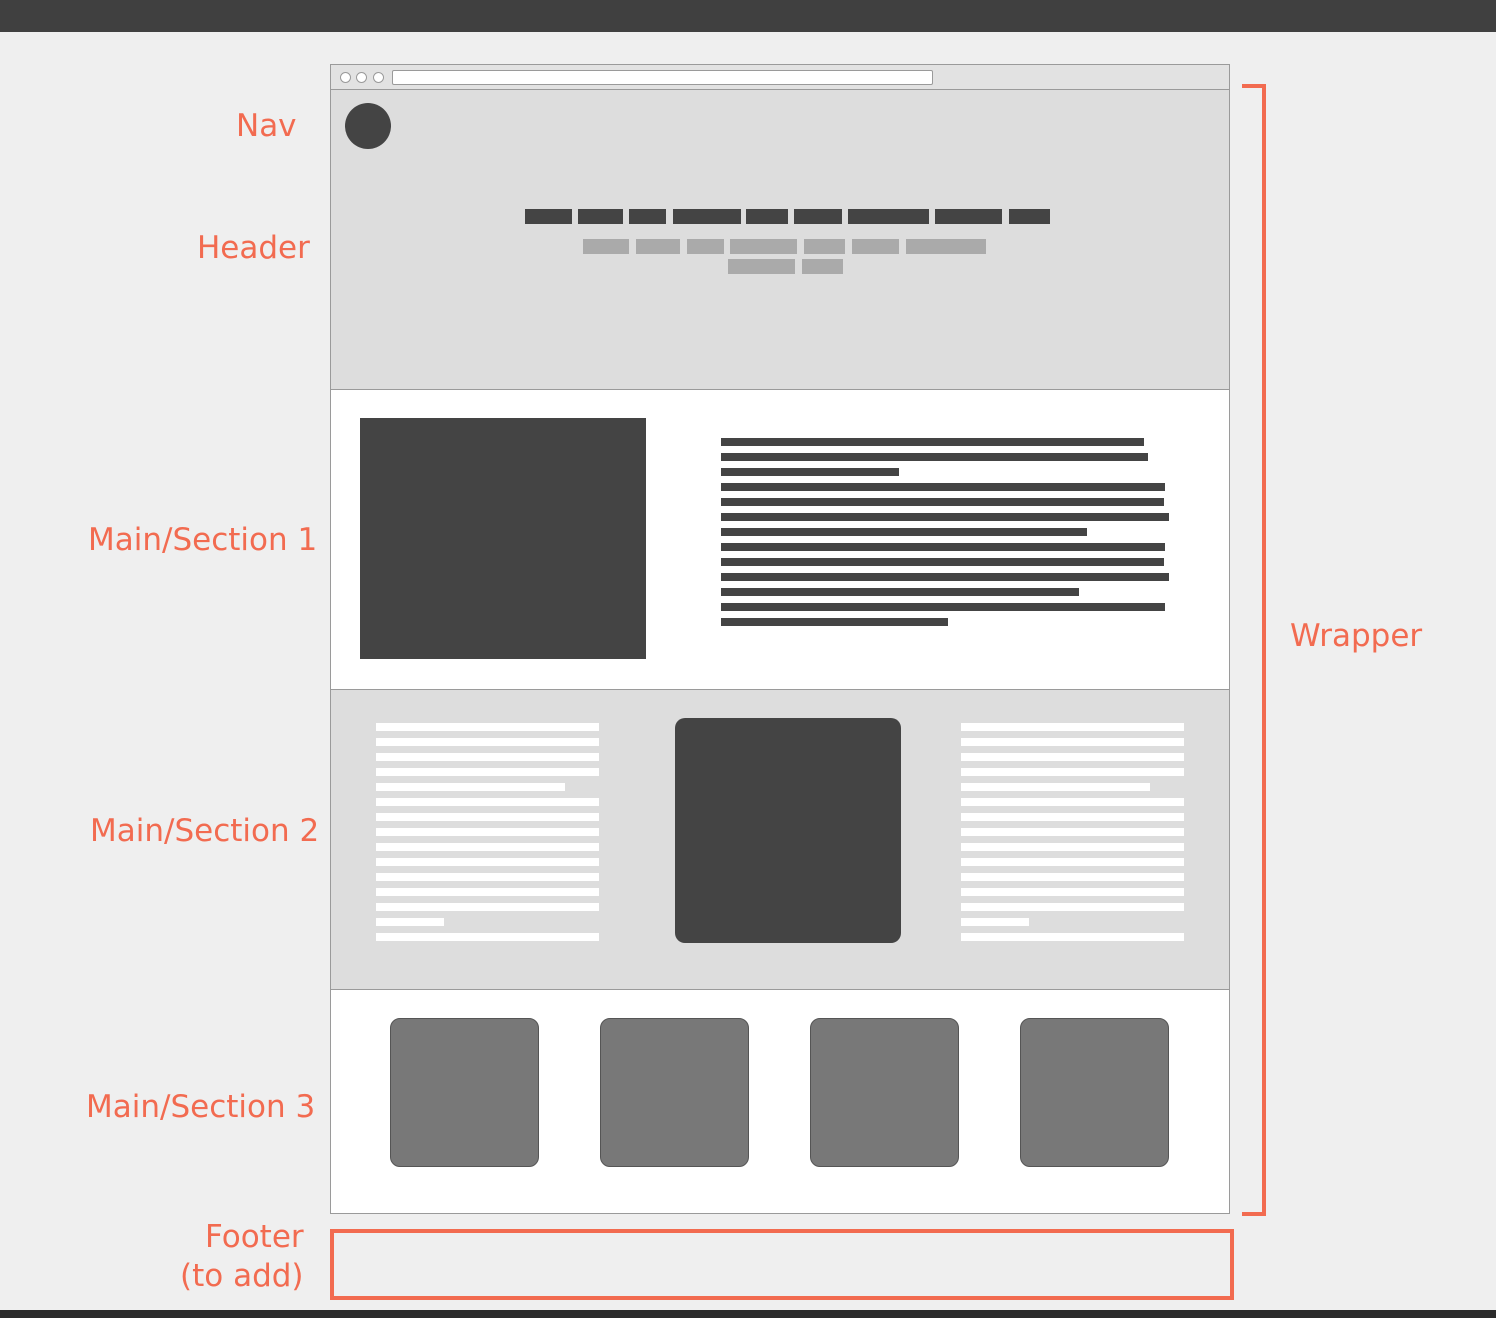  I want to click on header-section, so click(780, 240).